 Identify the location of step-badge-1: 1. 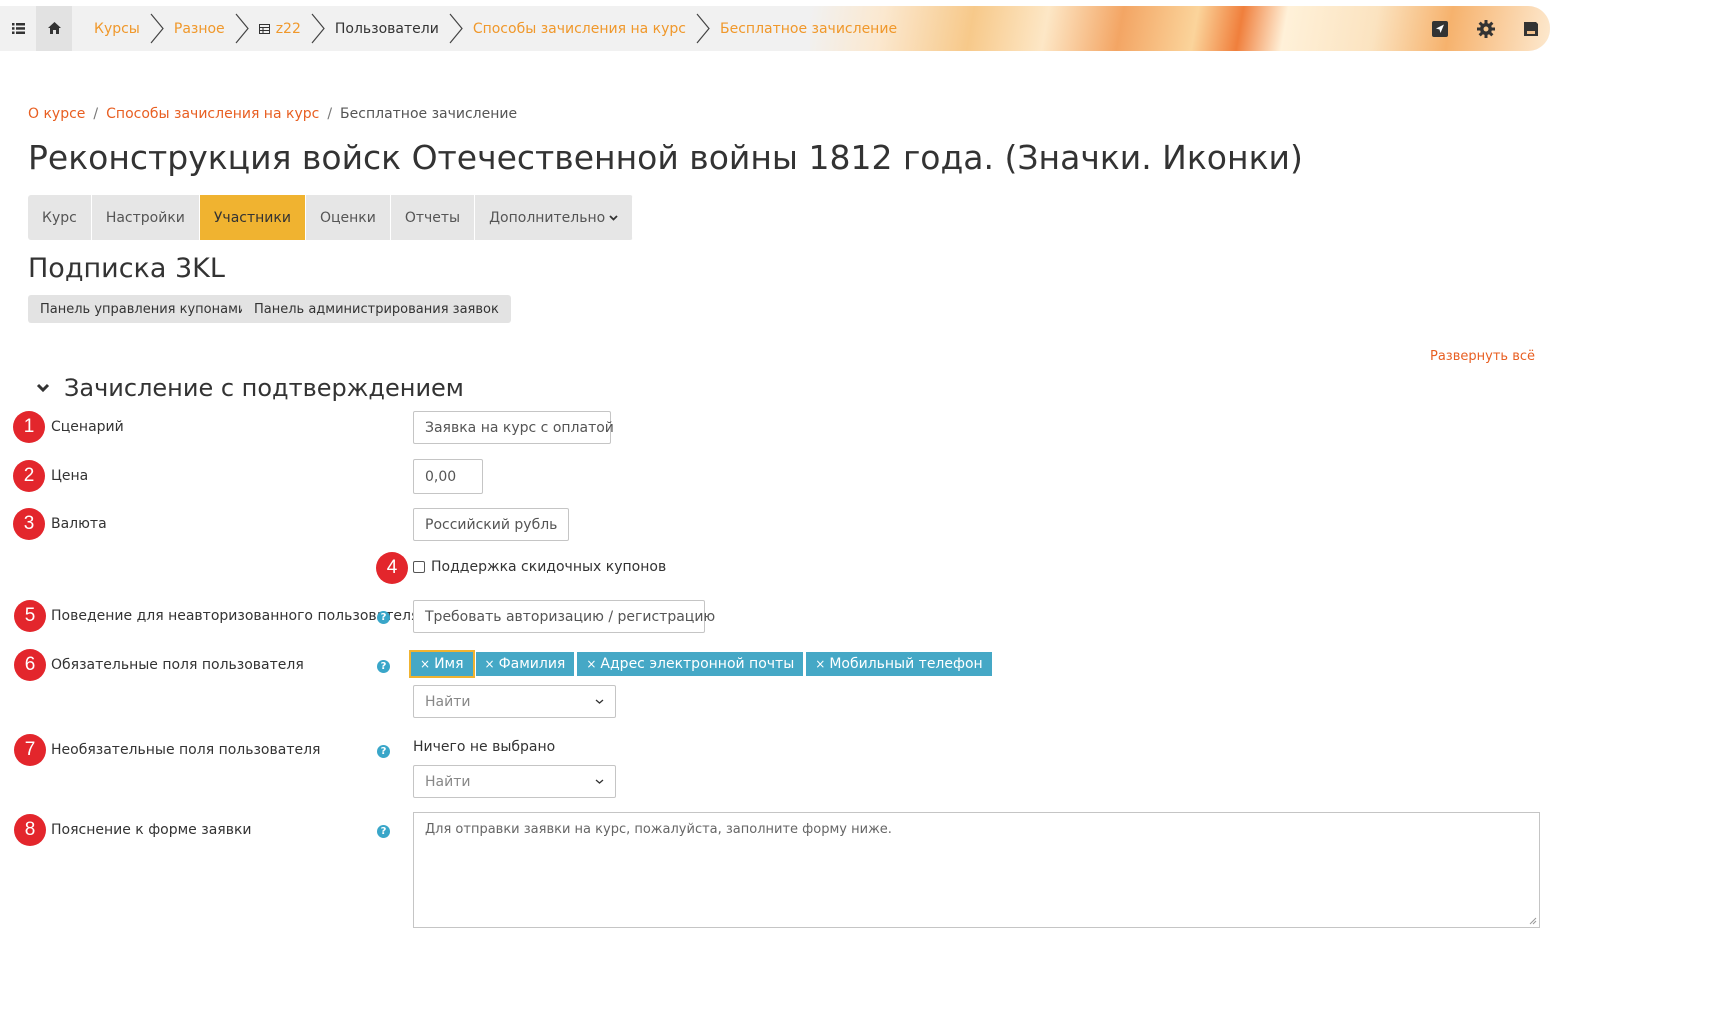
(29, 427).